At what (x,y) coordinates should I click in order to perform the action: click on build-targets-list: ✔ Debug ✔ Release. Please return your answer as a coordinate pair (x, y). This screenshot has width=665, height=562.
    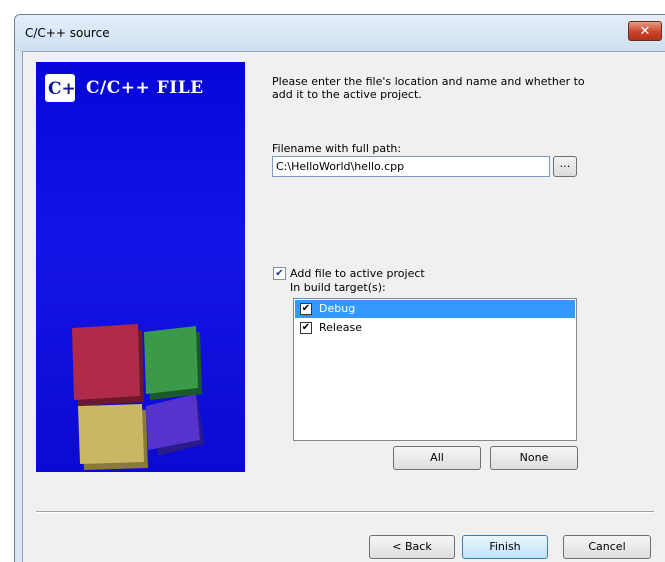
    Looking at the image, I should click on (435, 369).